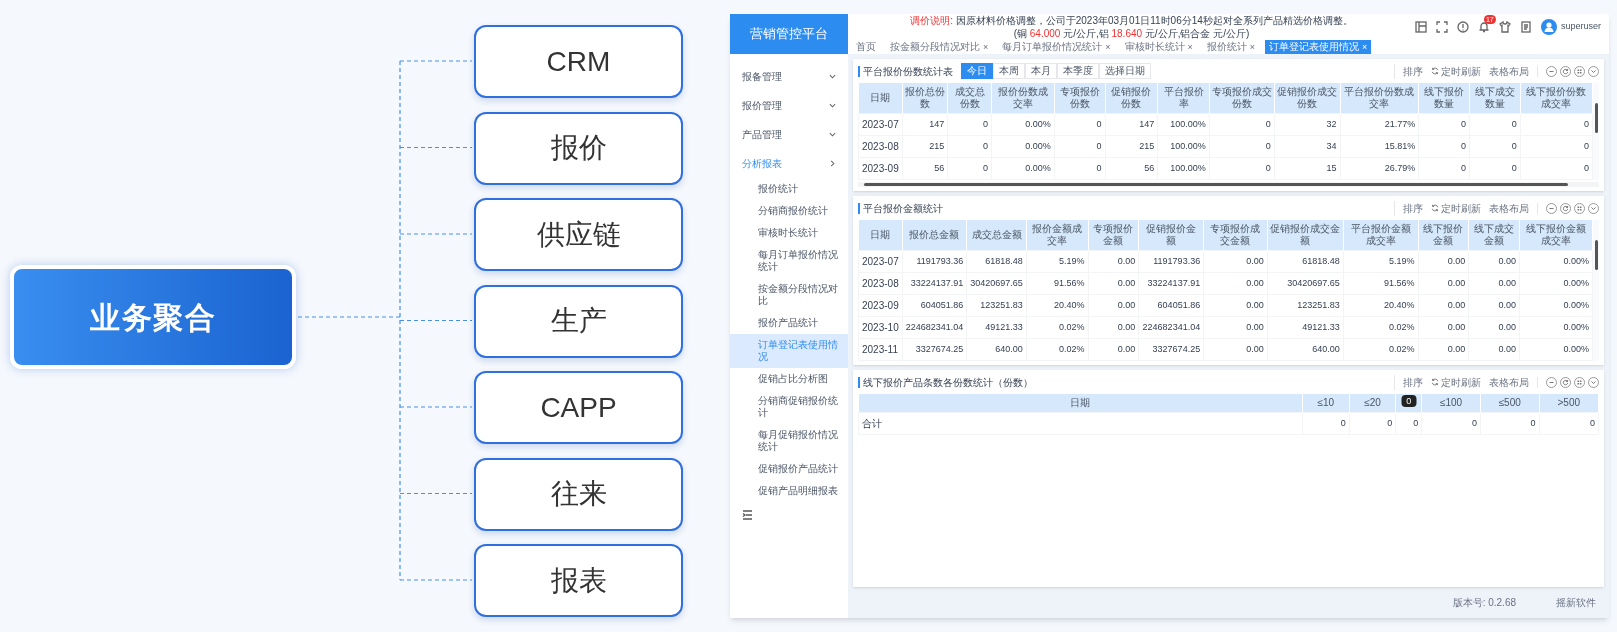  What do you see at coordinates (789, 323) in the screenshot?
I see `sidebar-submenu-item: 报价产品统计` at bounding box center [789, 323].